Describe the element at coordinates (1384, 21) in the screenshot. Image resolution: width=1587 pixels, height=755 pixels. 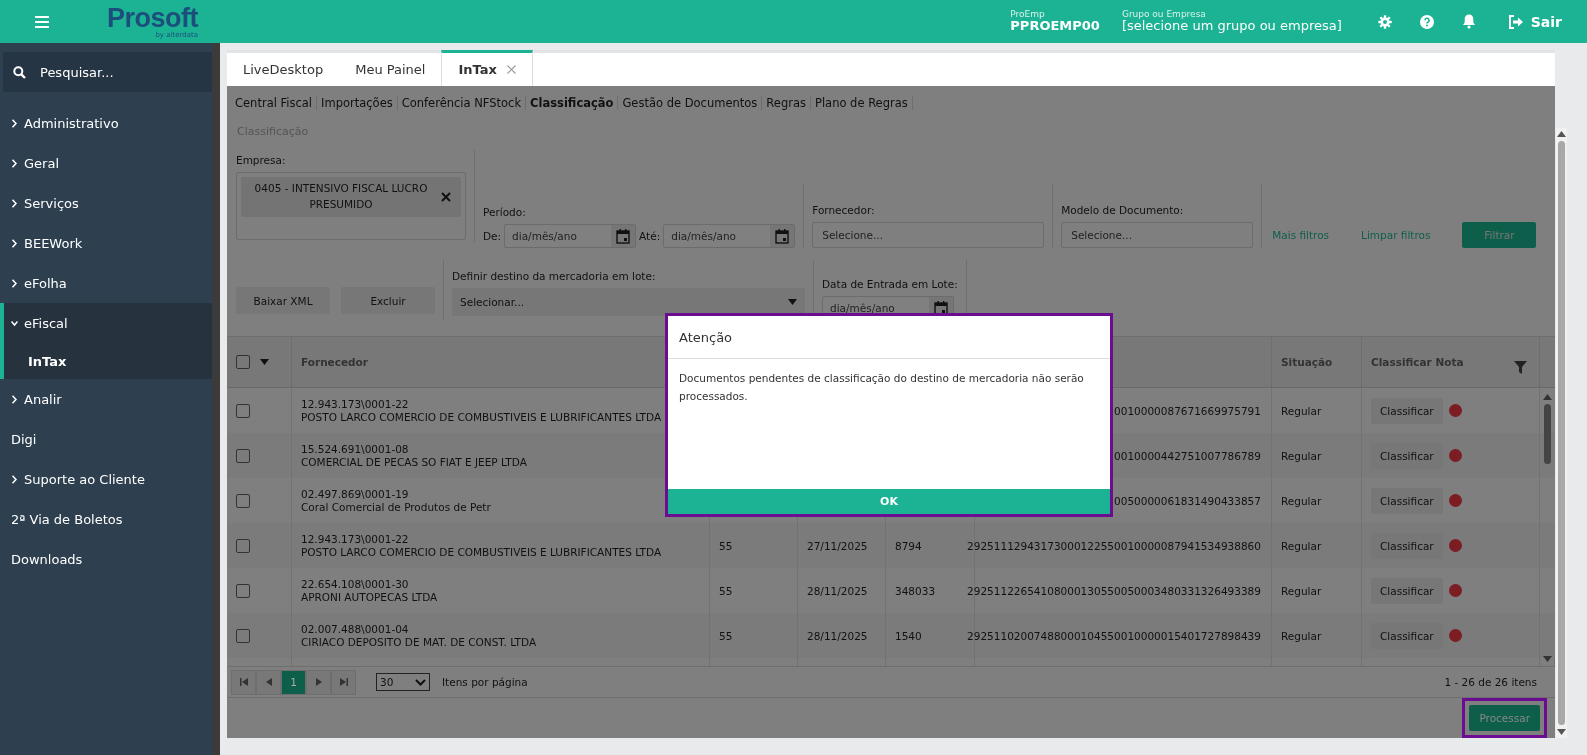
I see `settings-icon` at that location.